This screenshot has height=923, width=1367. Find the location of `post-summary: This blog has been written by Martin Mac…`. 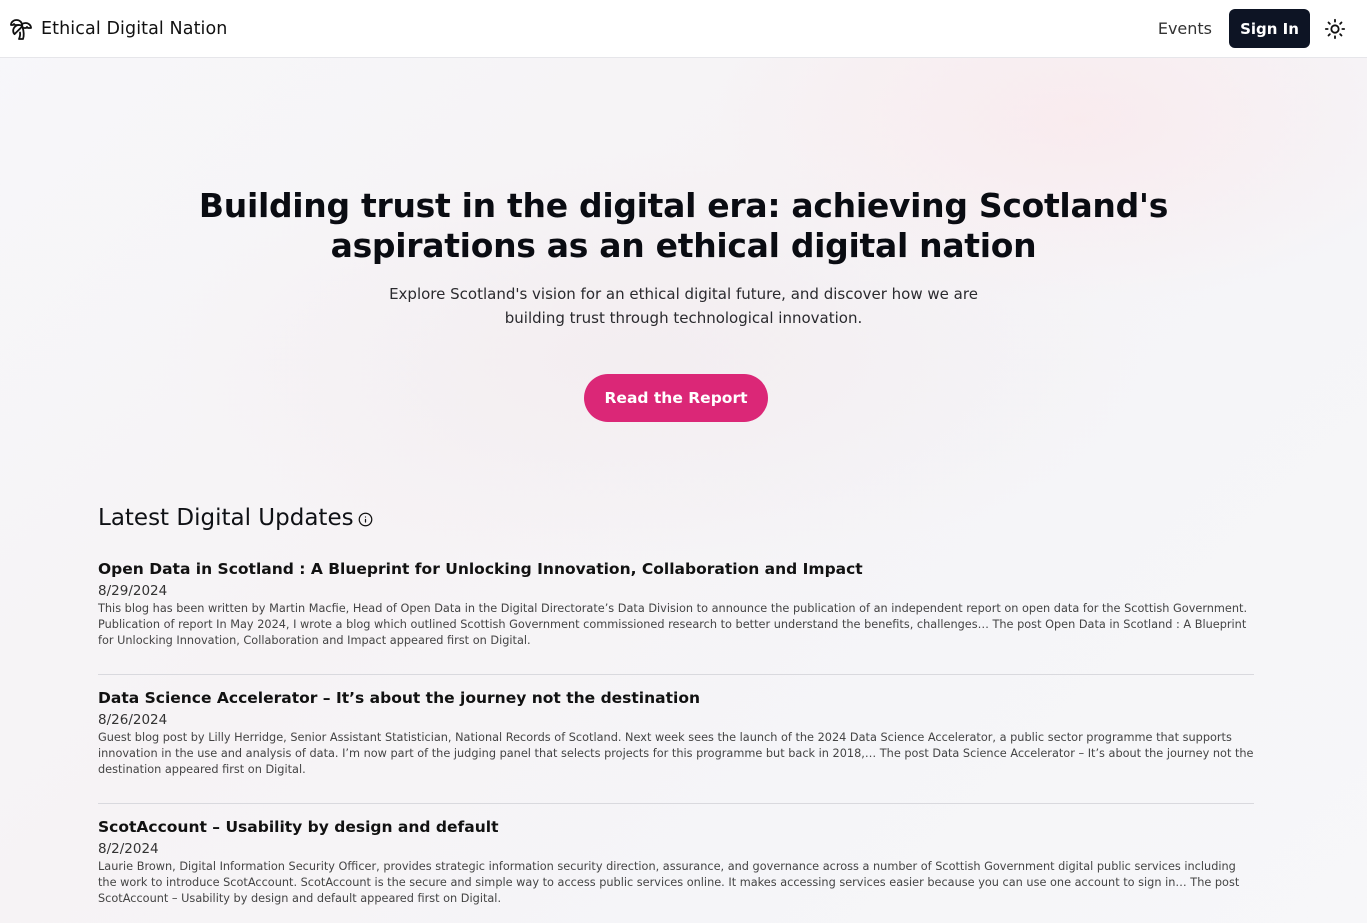

post-summary: This blog has been written by Martin Mac… is located at coordinates (673, 624).